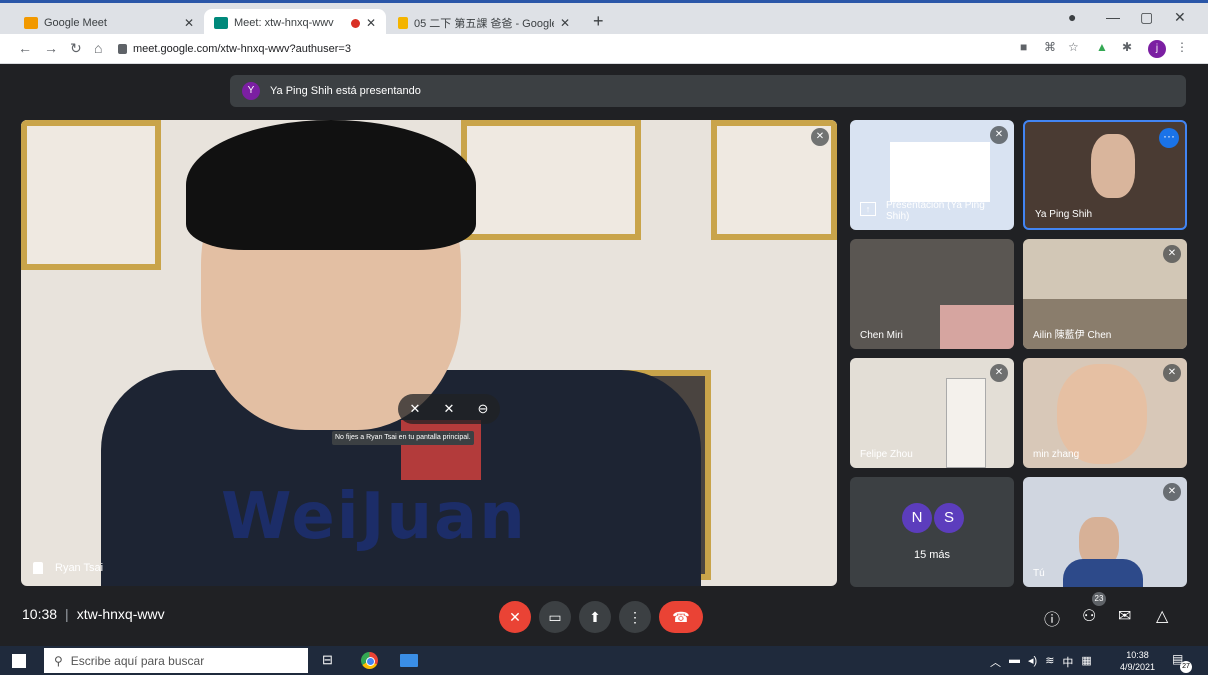  Describe the element at coordinates (1052, 618) in the screenshot. I see `meeting-info-icon: ⓘ` at that location.